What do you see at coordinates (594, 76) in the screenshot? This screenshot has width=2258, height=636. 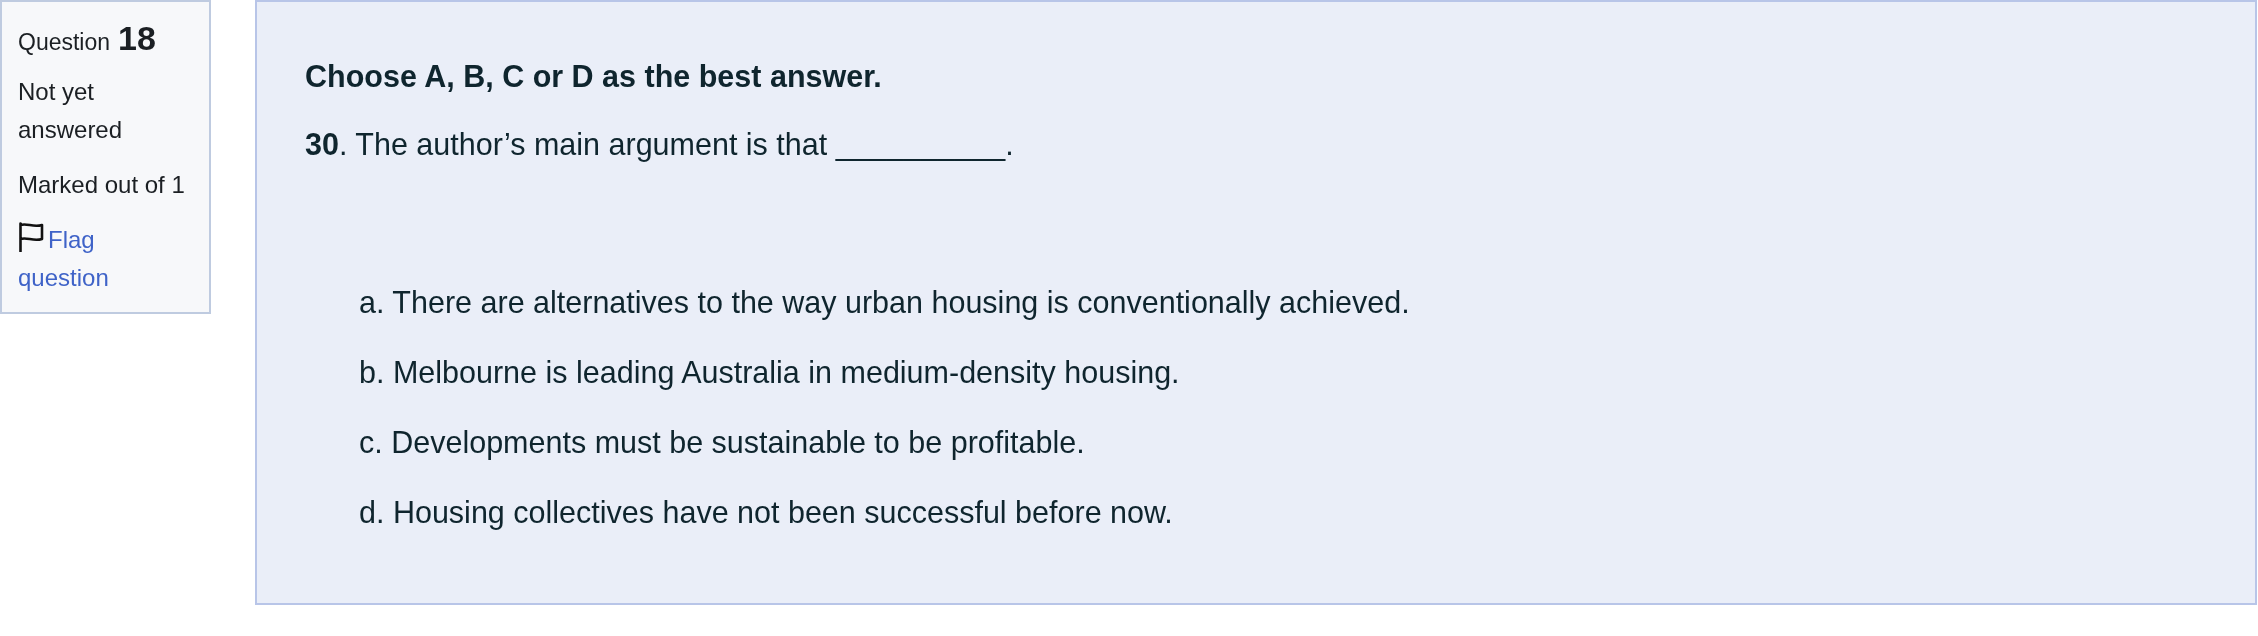 I see `instruction-text: Choose A, B, C or D as the best answer.` at bounding box center [594, 76].